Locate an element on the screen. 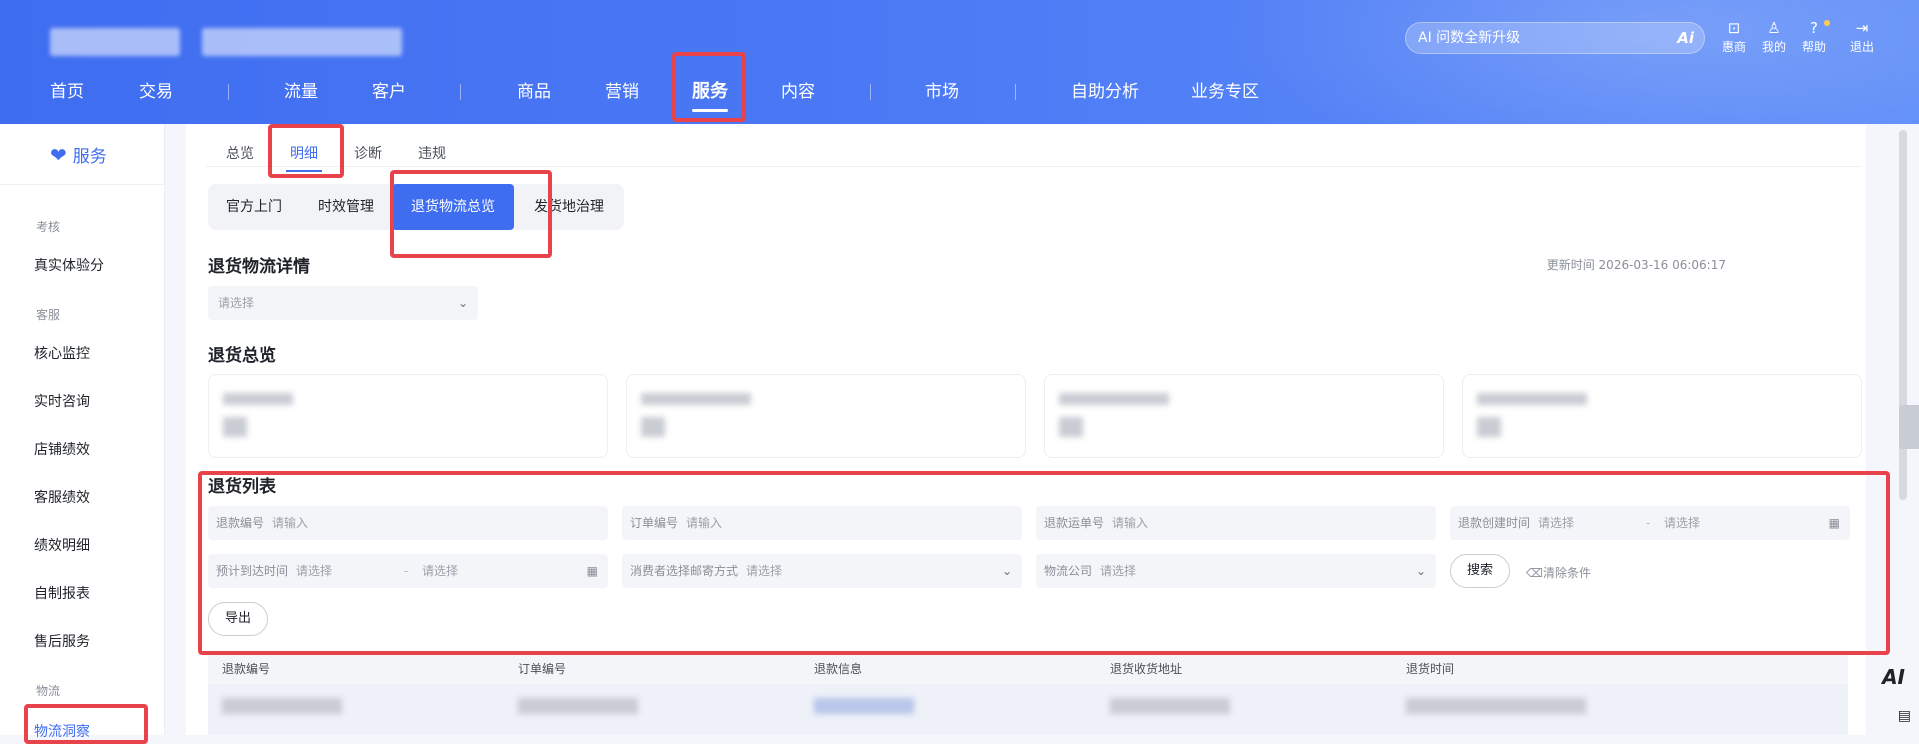  tool-mine: ♙ 我的 is located at coordinates (1774, 36).